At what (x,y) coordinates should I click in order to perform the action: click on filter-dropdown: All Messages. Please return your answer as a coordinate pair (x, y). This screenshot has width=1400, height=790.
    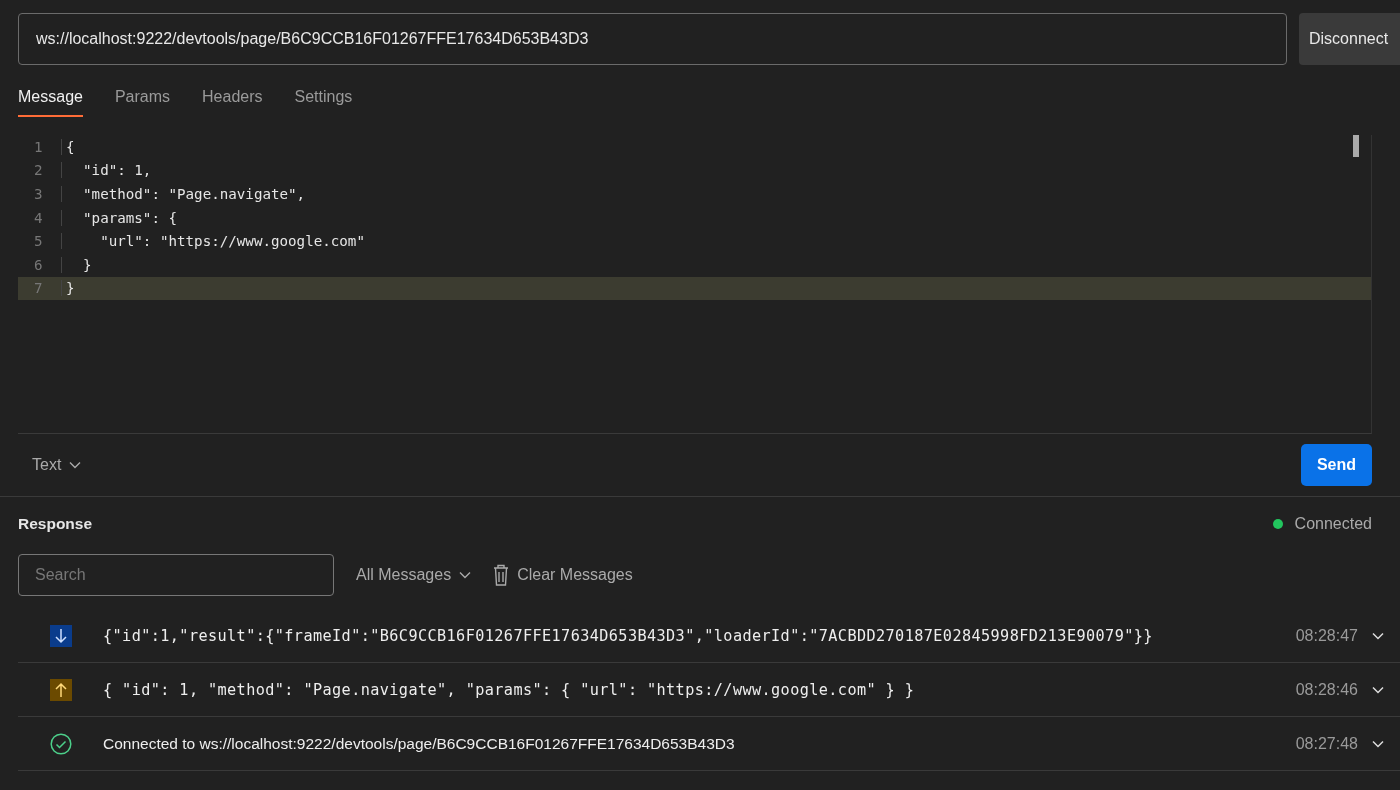
    Looking at the image, I should click on (407, 575).